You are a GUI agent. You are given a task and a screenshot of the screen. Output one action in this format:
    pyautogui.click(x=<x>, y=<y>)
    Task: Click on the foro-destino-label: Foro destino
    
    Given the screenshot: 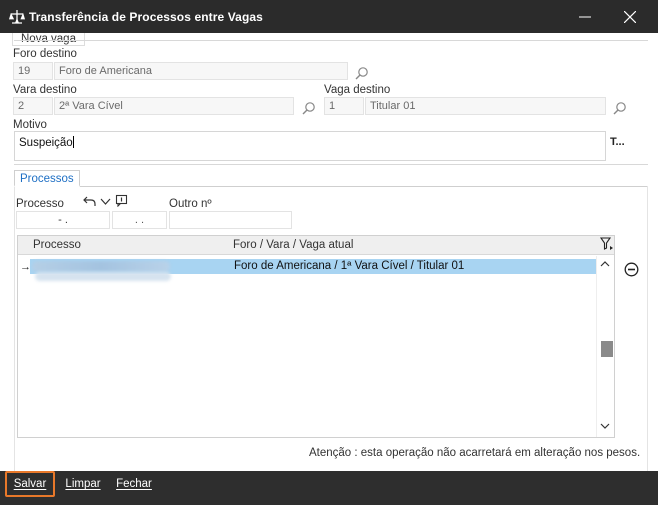 What is the action you would take?
    pyautogui.click(x=45, y=54)
    